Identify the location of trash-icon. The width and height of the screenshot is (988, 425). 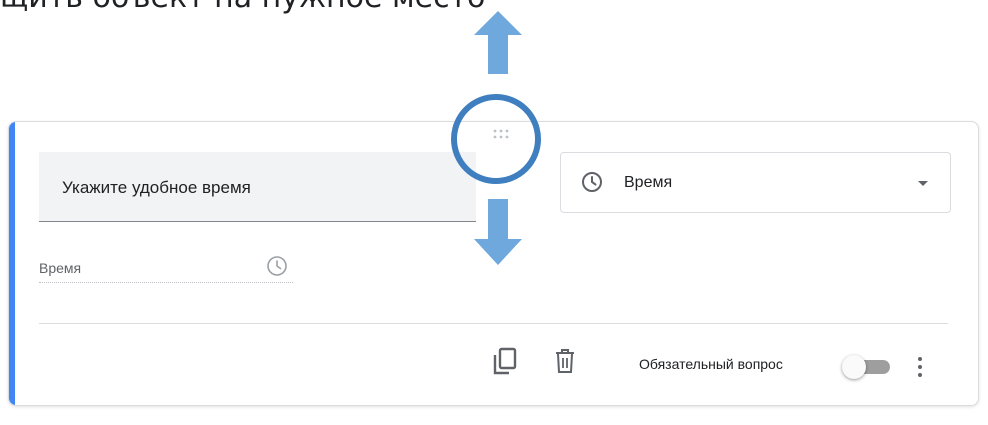
(565, 361).